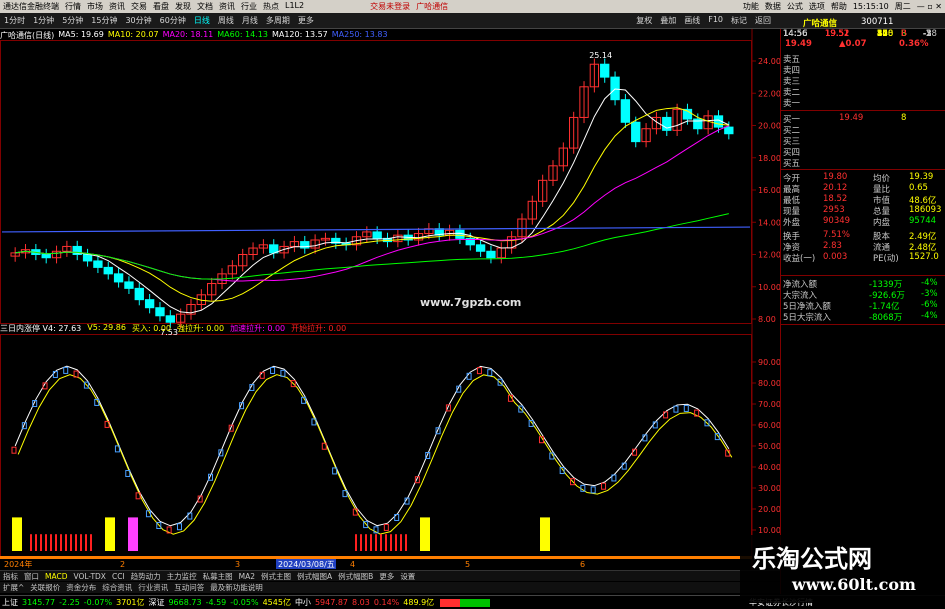 This screenshot has height=609, width=945. What do you see at coordinates (835, 257) in the screenshot?
I see `stat-value: 0.003` at bounding box center [835, 257].